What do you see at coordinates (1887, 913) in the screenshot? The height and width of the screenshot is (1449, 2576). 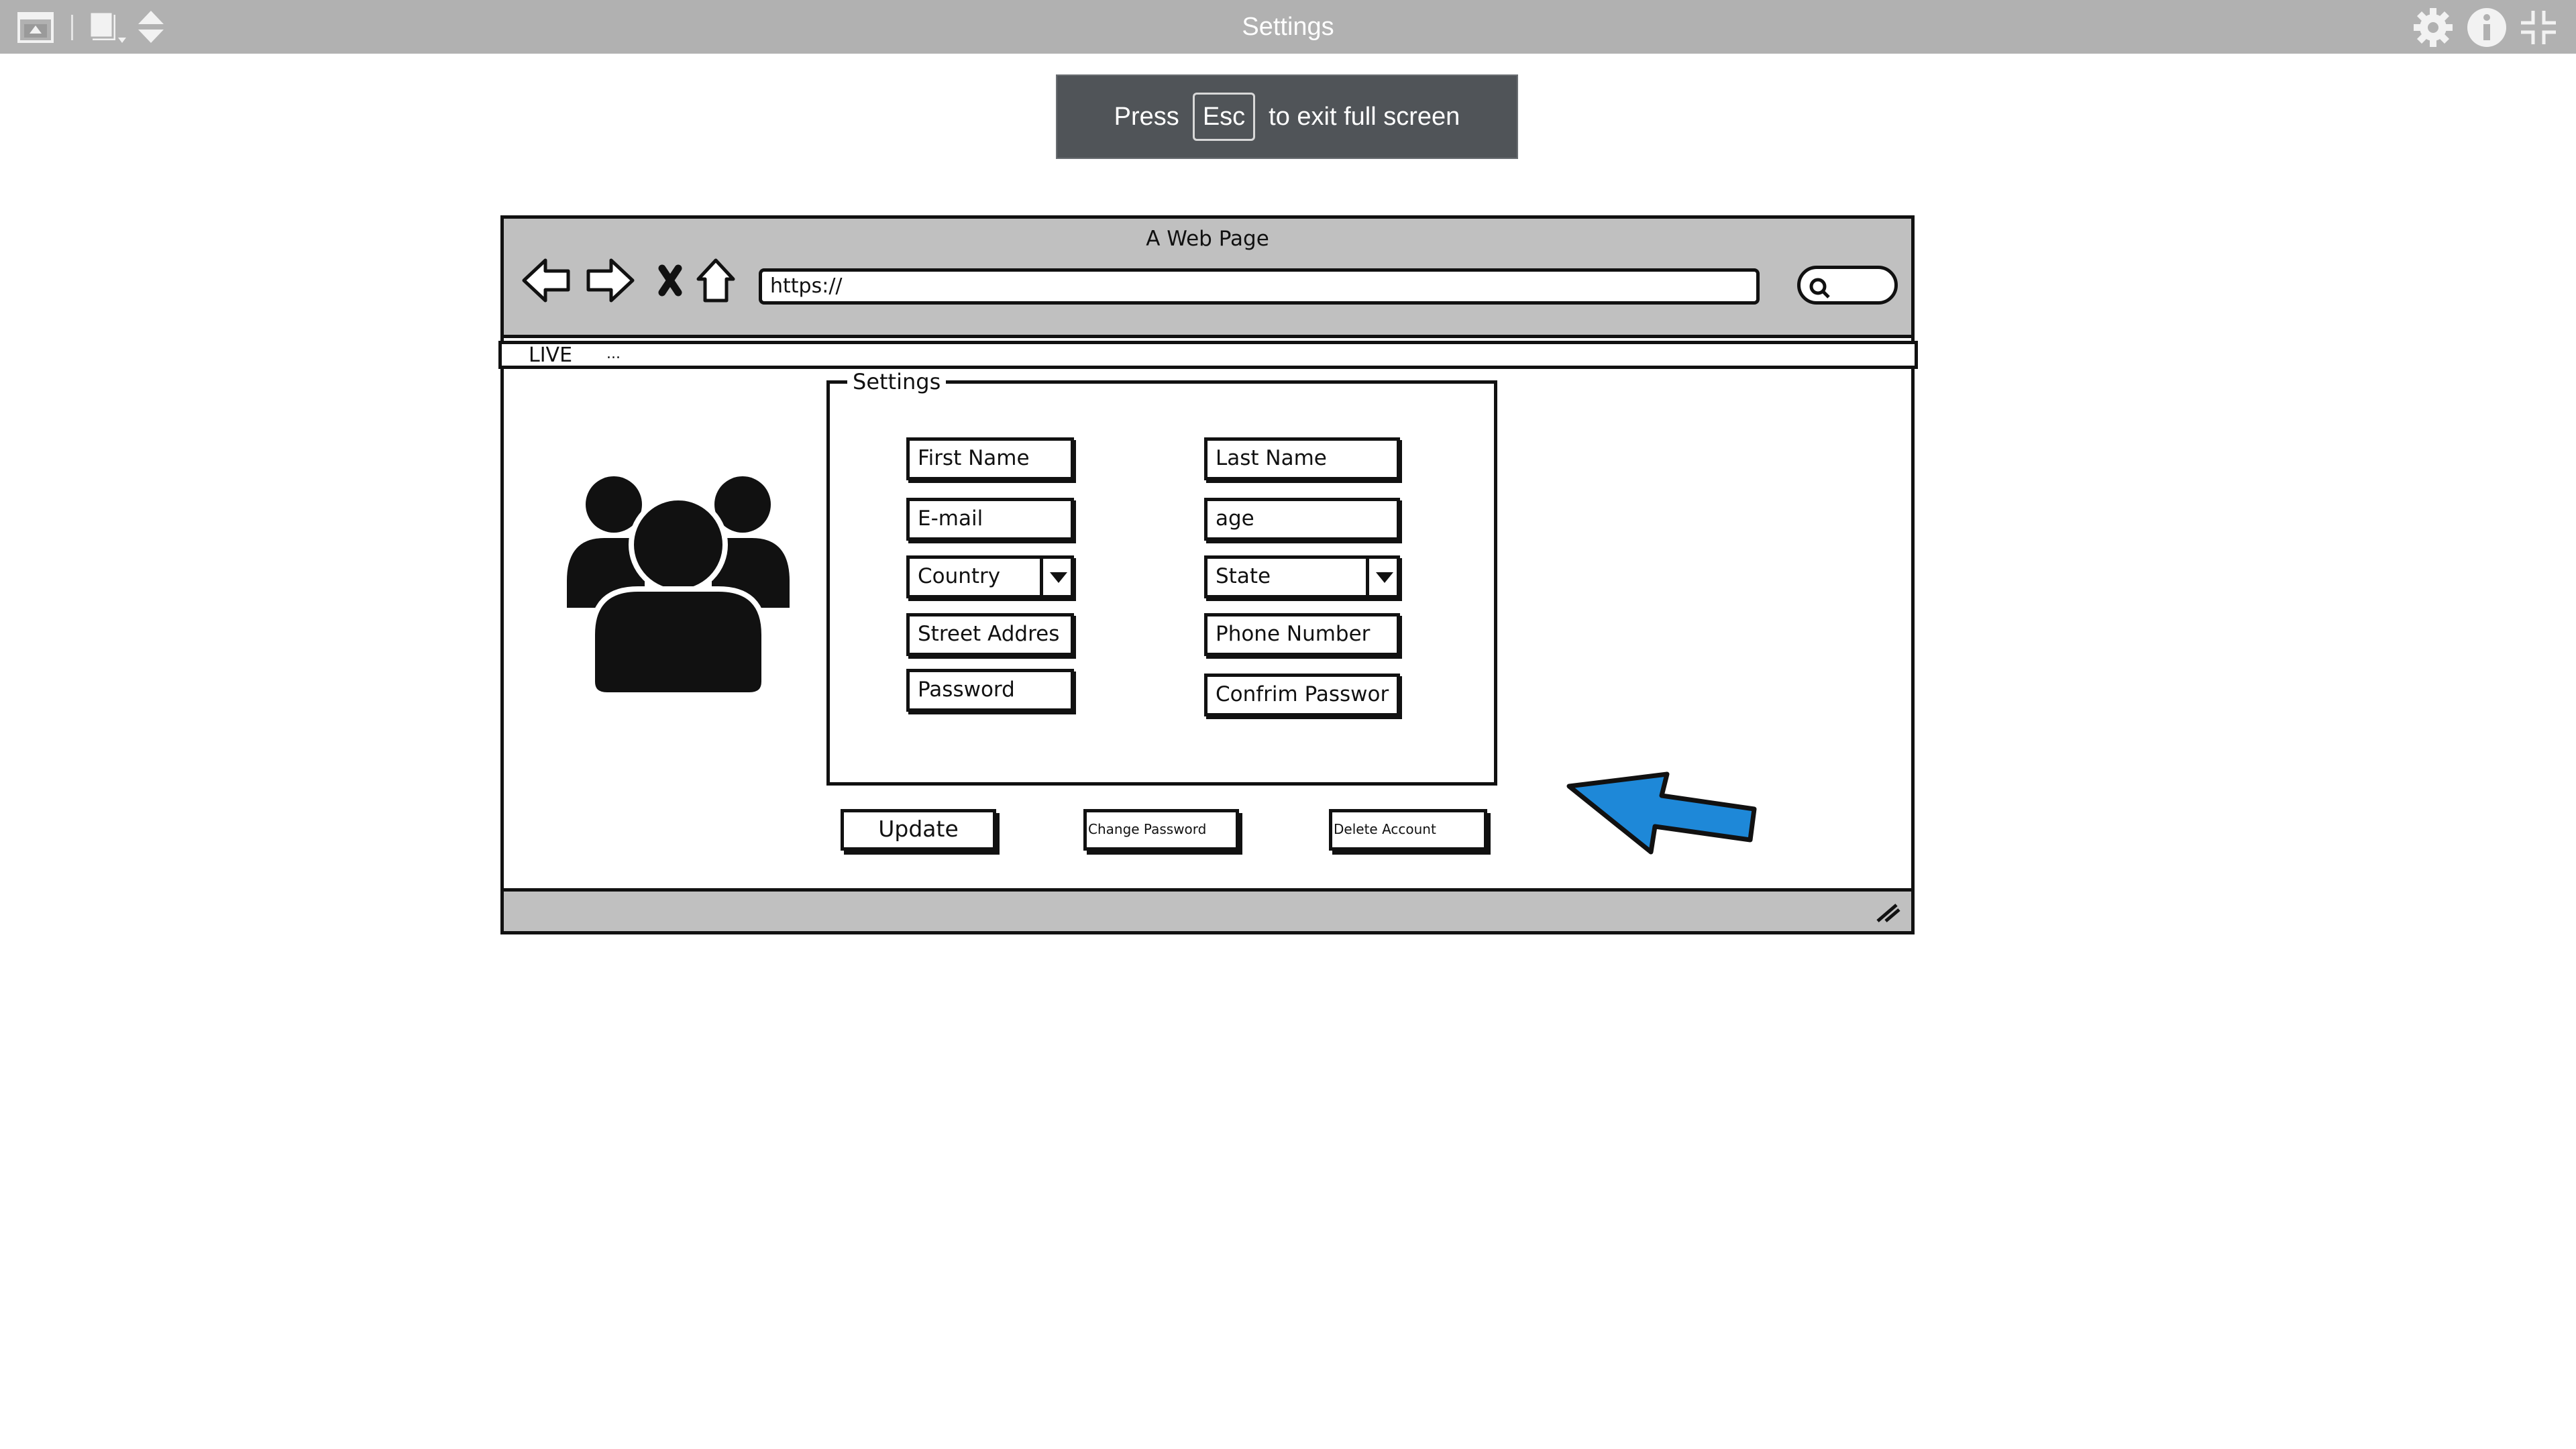 I see `resize-grip-icon` at bounding box center [1887, 913].